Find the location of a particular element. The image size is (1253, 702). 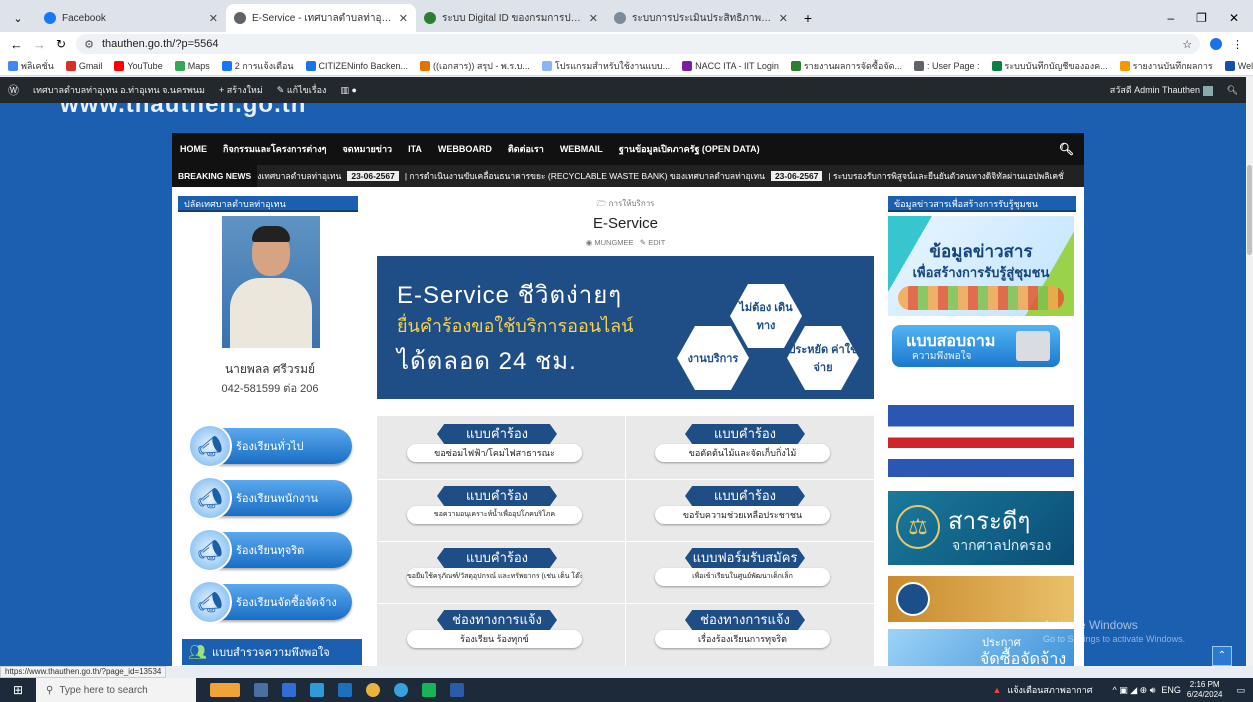

nav-item: ติดต่อเรา is located at coordinates (526, 149).